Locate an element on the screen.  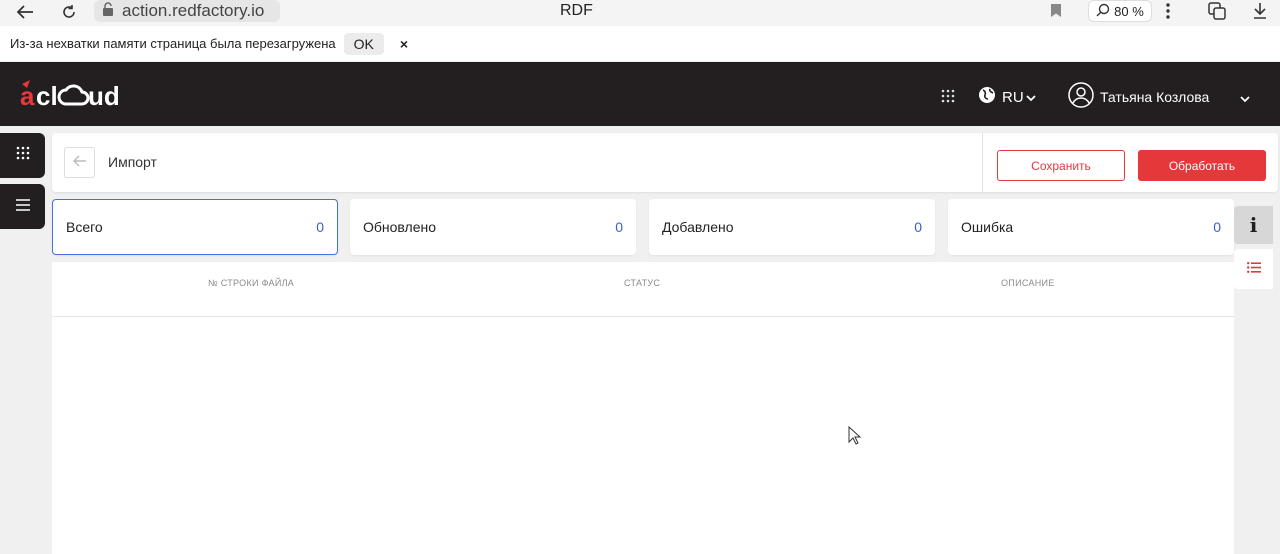
back-arrow-icon is located at coordinates (25, 12).